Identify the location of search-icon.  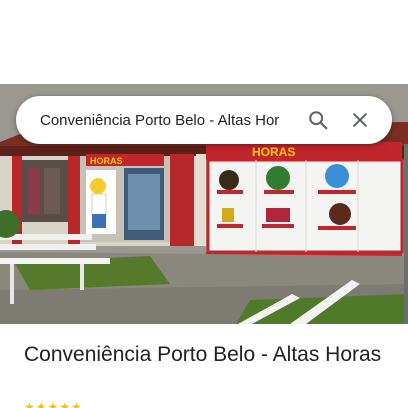
(318, 120).